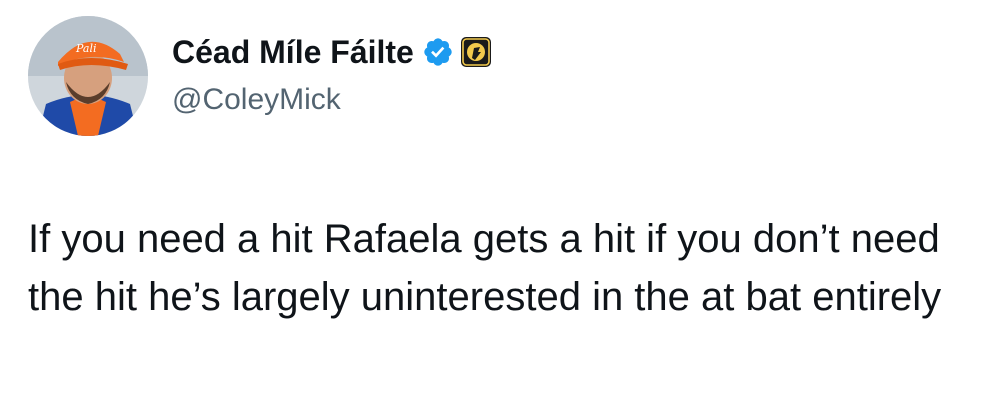 The height and width of the screenshot is (414, 988). I want to click on svg-text: Pali, so click(86, 48).